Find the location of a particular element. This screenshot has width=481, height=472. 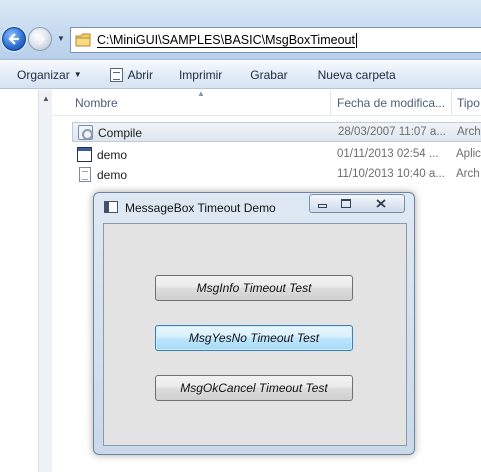

file-row: demo 11/10/2013 10:40 a... Arch is located at coordinates (276, 175).